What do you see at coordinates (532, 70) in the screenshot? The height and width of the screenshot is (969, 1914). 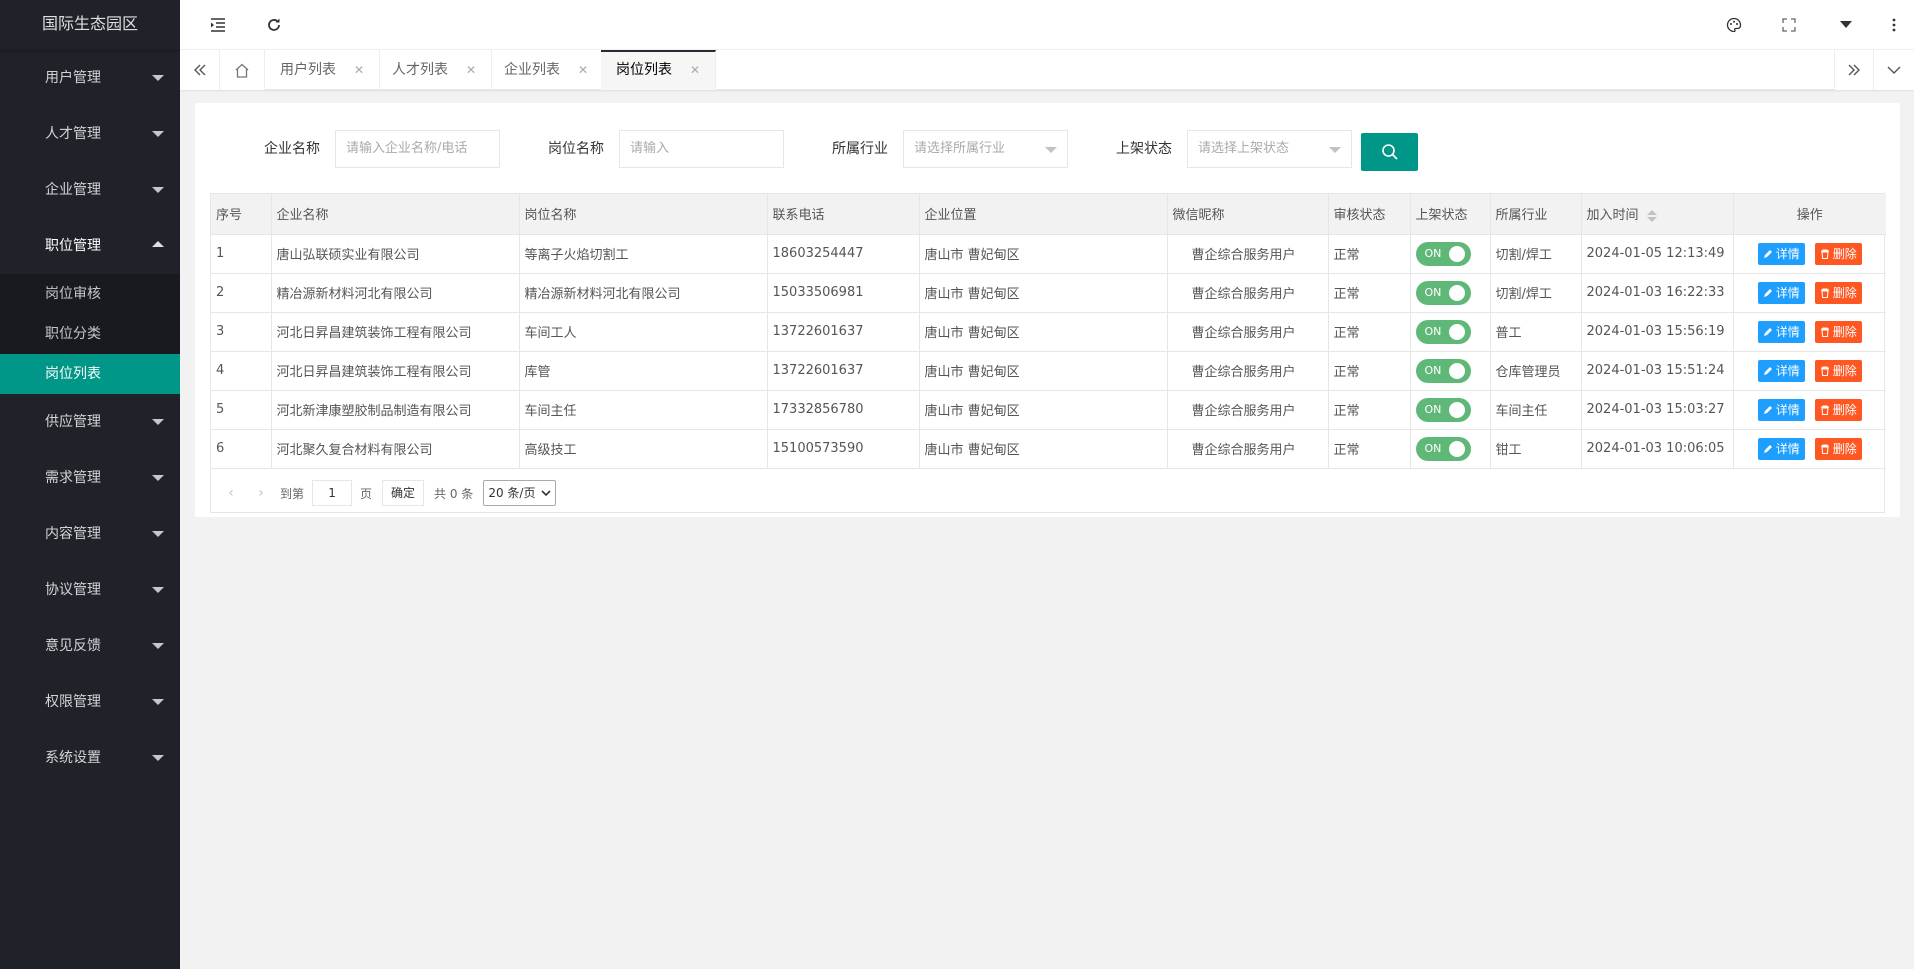 I see `tab-label: 企业列表` at bounding box center [532, 70].